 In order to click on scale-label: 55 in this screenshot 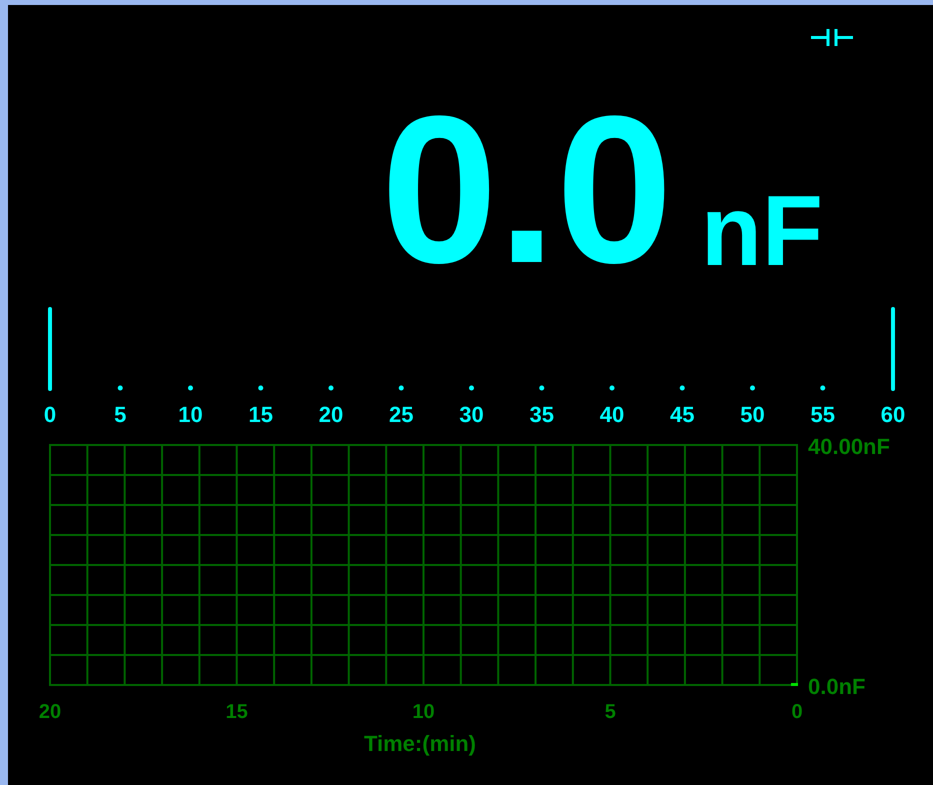, I will do `click(822, 414)`.